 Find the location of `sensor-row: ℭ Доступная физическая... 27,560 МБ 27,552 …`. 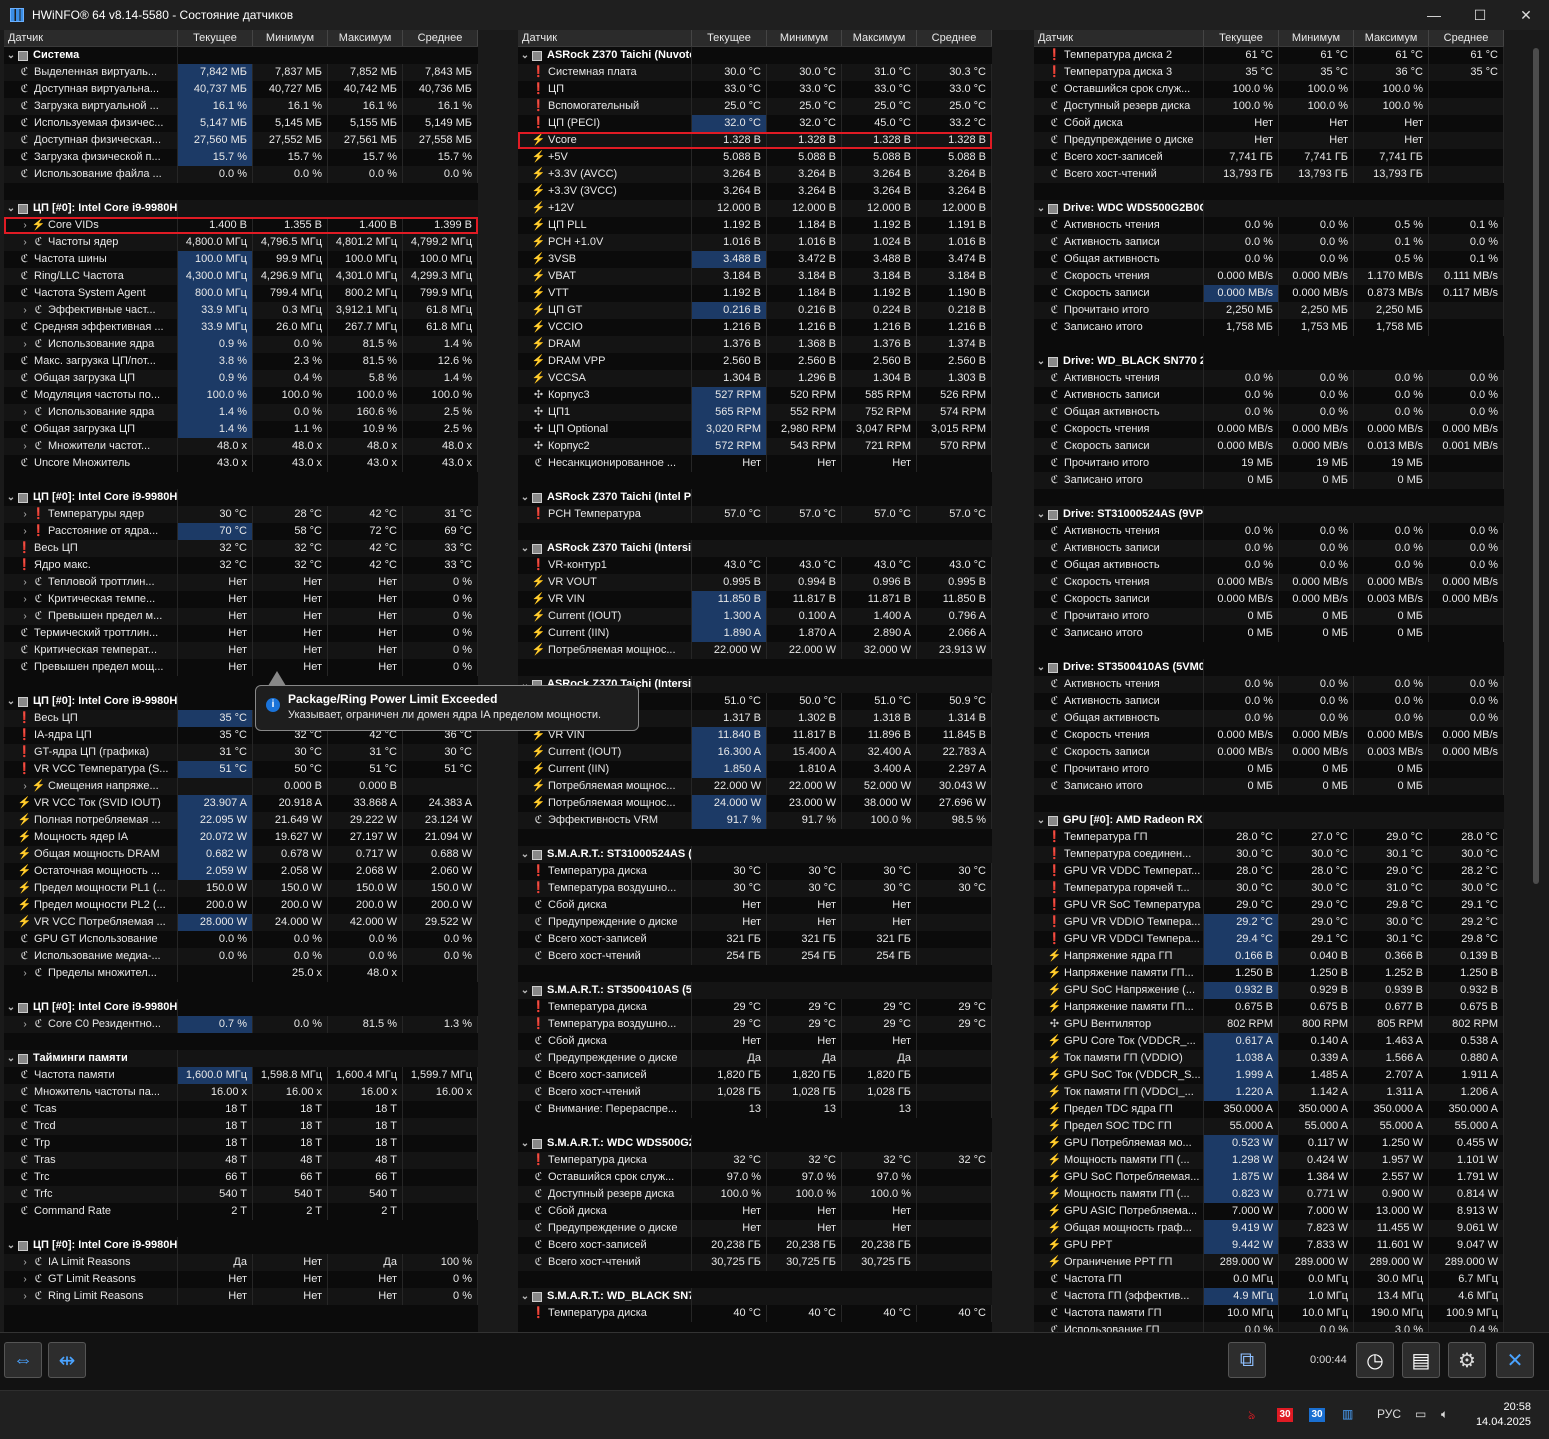

sensor-row: ℭ Доступная физическая... 27,560 МБ 27,552 … is located at coordinates (241, 140).